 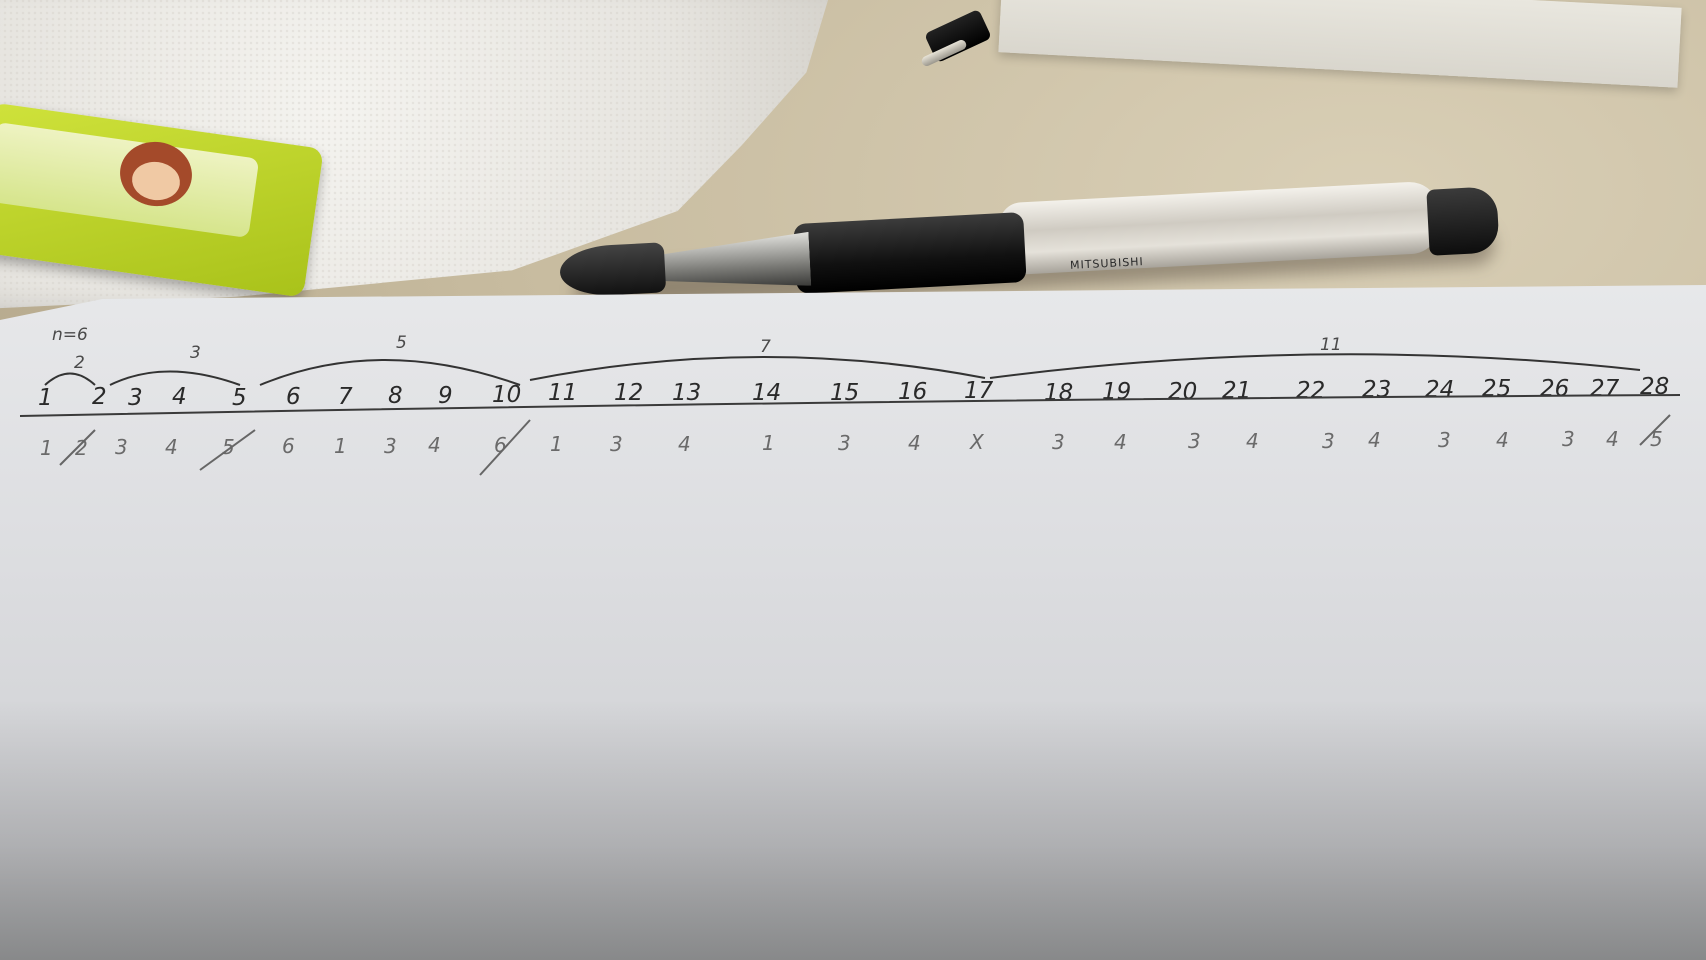 I want to click on number-row-bottom: 1234561346134134X34343434345, so click(x=851, y=443).